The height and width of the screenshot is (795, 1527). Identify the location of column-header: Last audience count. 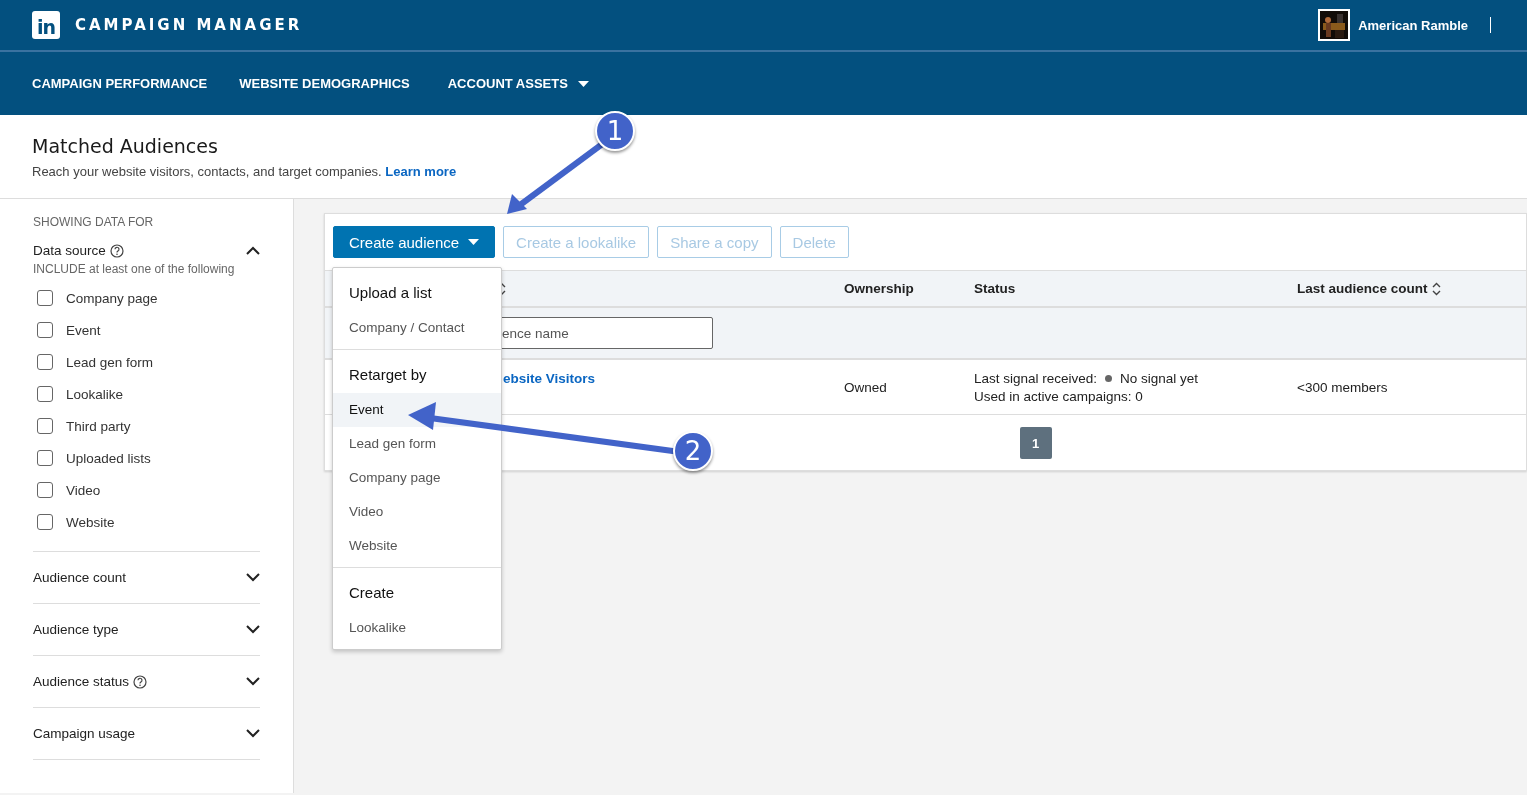
(1362, 288).